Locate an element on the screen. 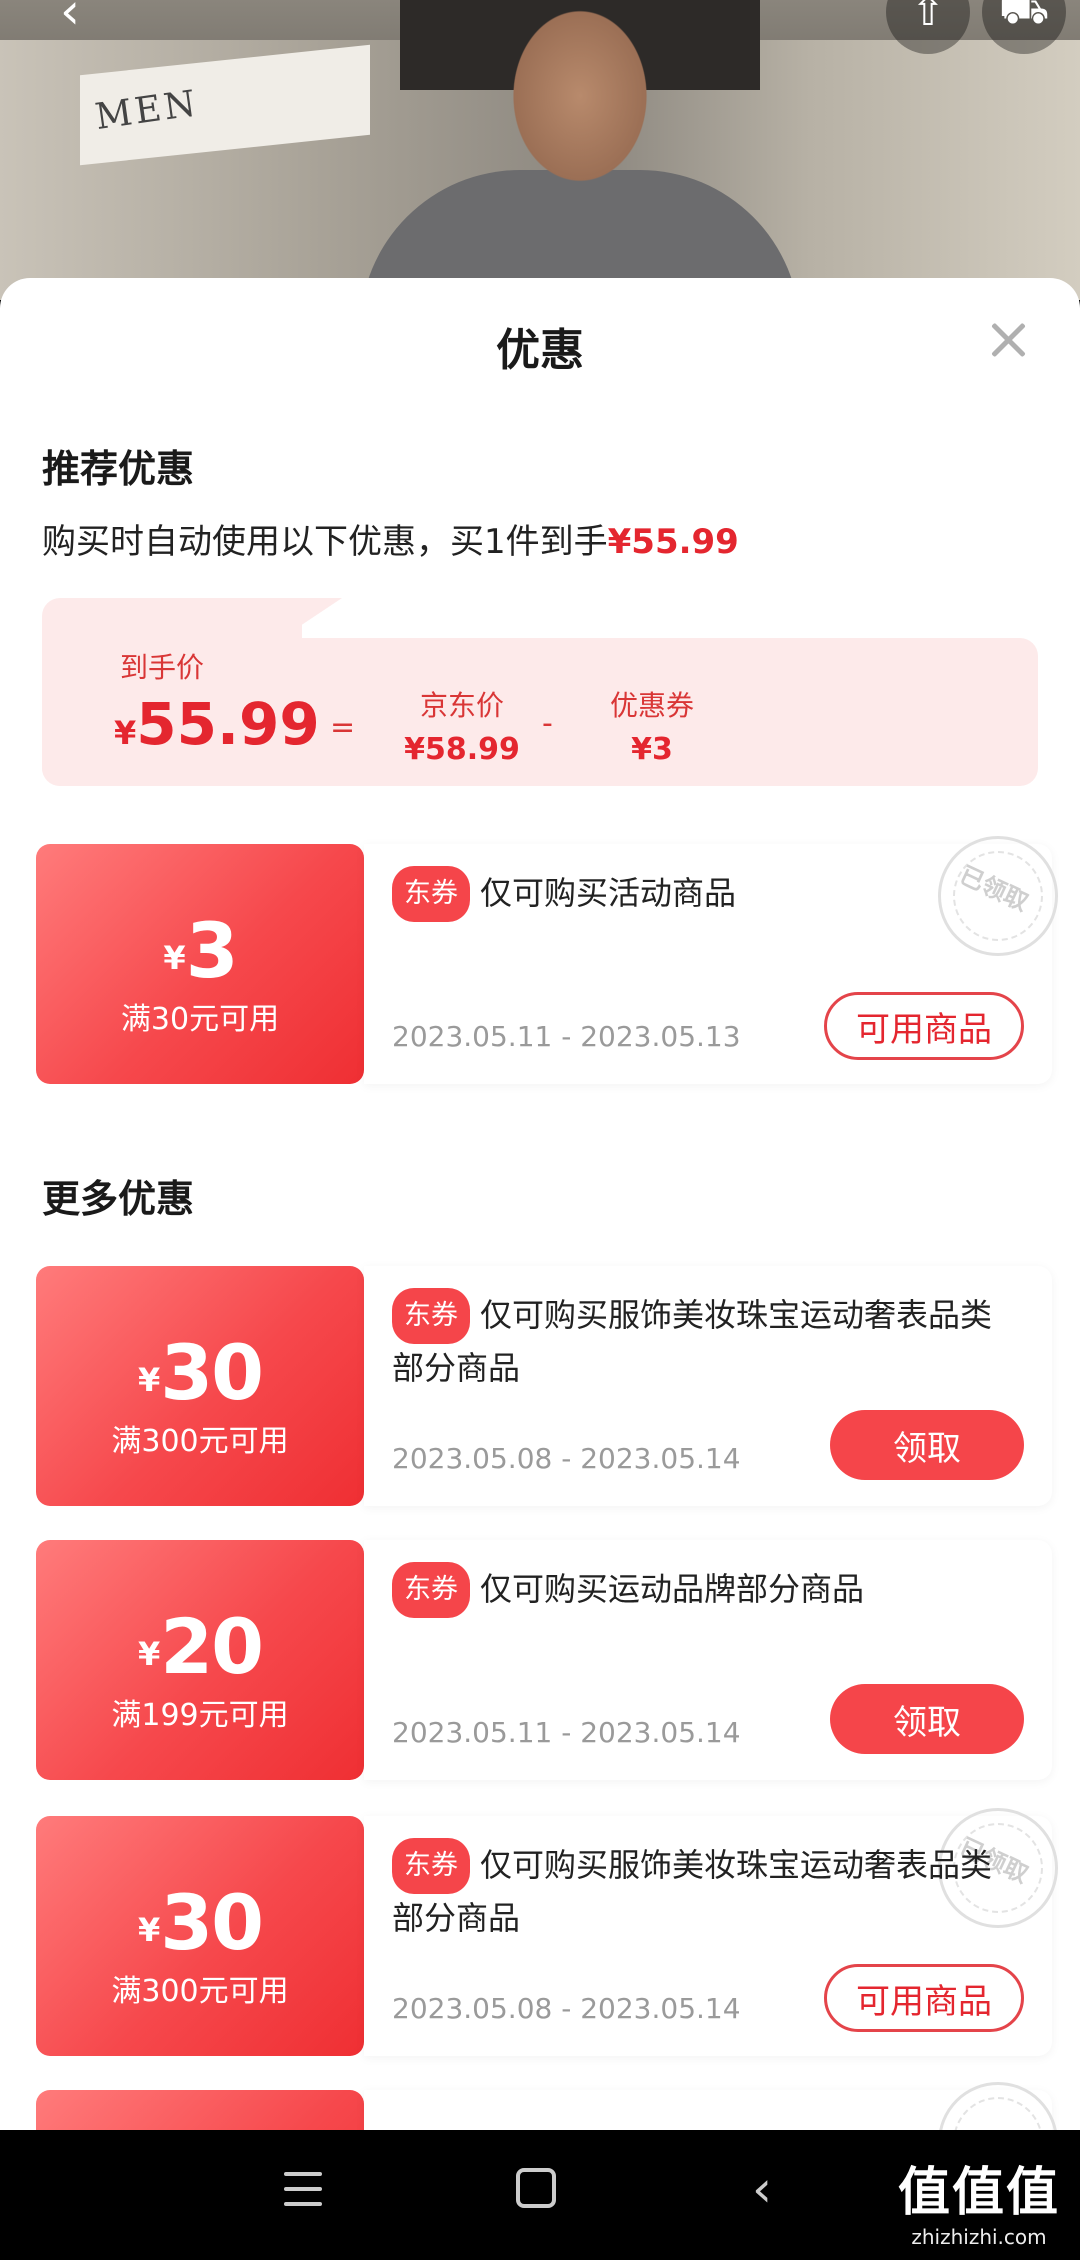 Image resolution: width=1080 pixels, height=2260 pixels. final-price: ¥55.99 is located at coordinates (217, 724).